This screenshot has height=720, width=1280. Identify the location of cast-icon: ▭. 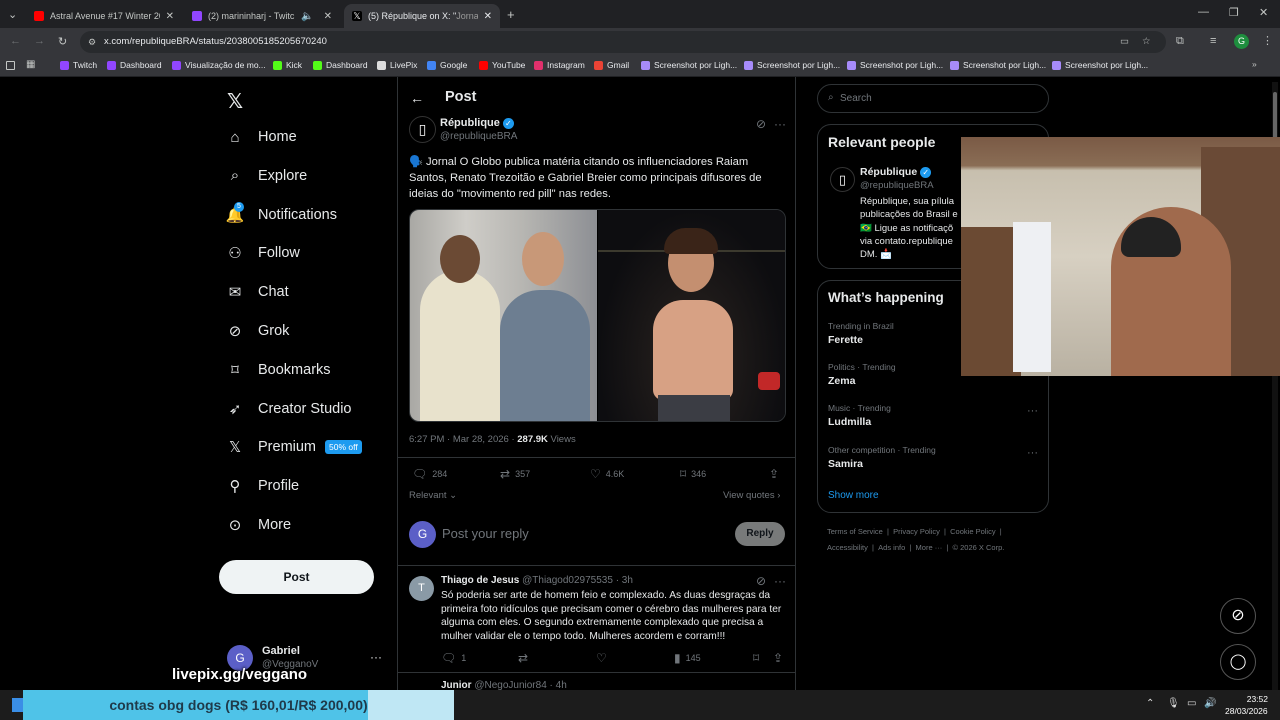
(1124, 42).